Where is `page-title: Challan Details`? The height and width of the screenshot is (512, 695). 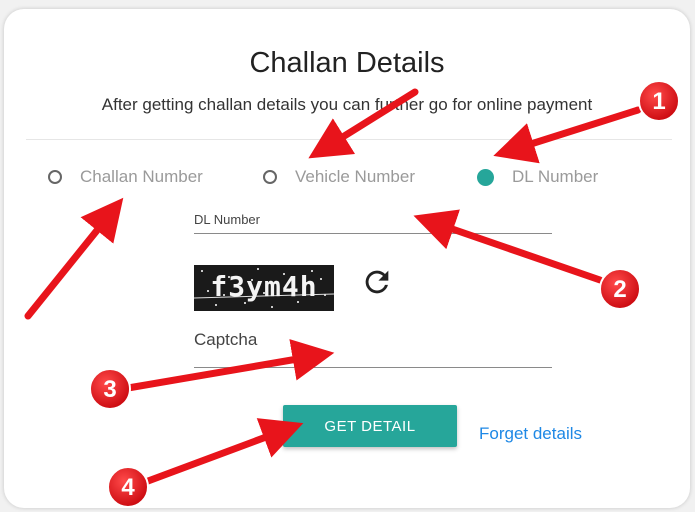 page-title: Challan Details is located at coordinates (347, 63).